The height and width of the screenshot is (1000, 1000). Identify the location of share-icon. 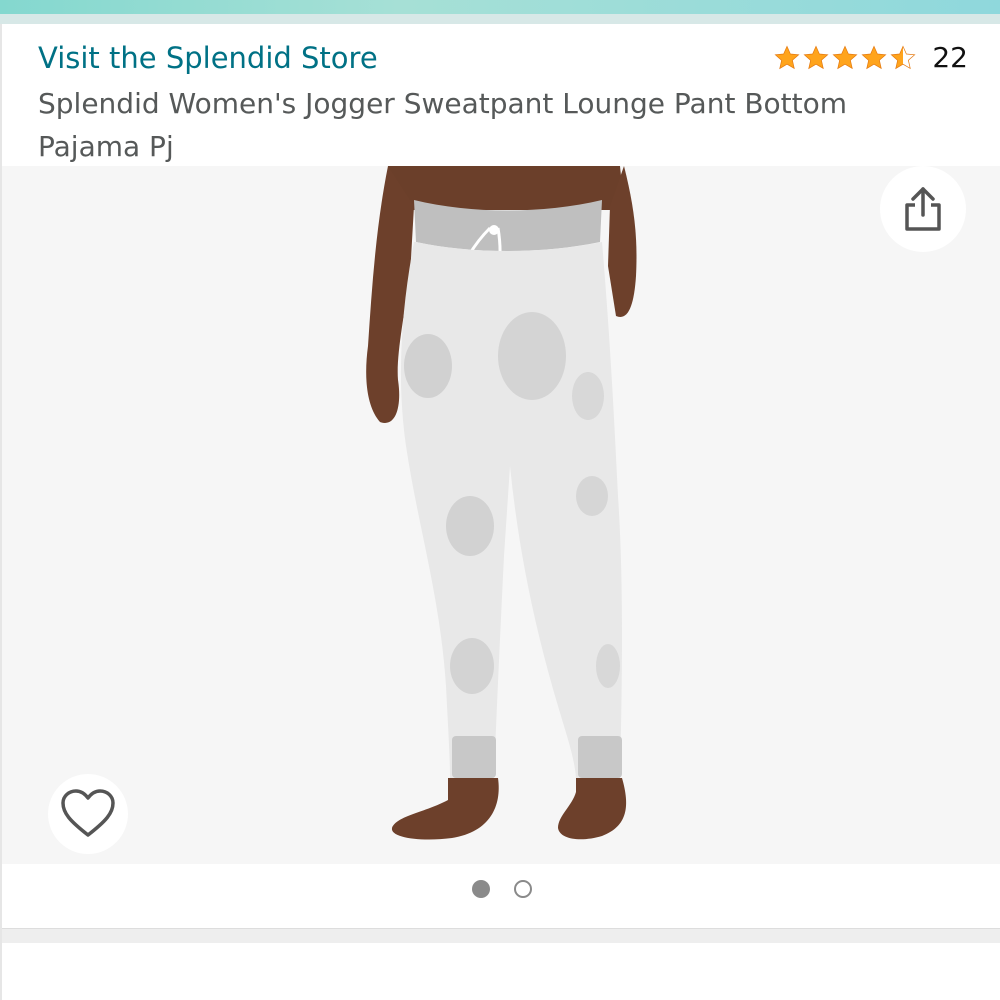
(923, 209).